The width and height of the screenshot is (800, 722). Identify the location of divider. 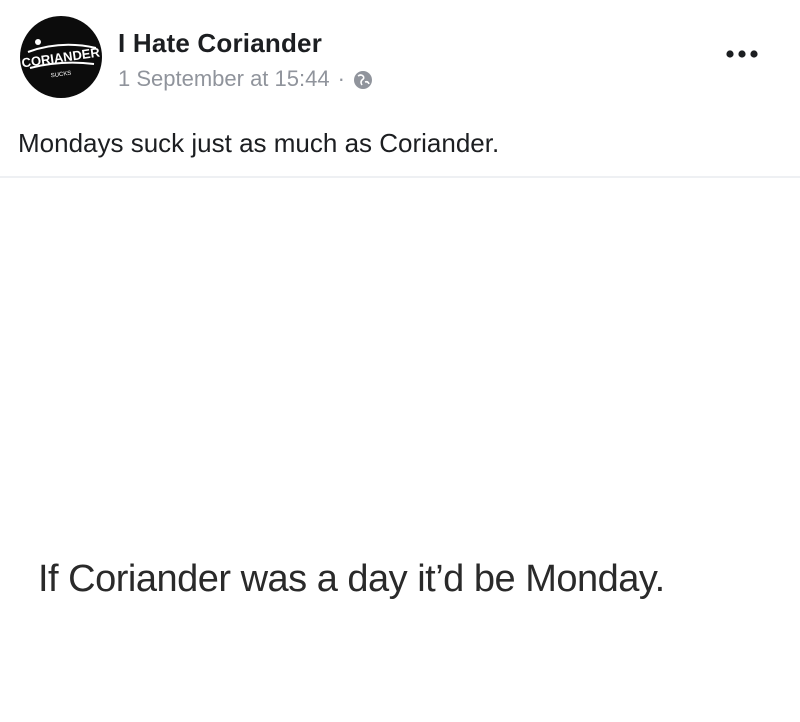
(400, 177).